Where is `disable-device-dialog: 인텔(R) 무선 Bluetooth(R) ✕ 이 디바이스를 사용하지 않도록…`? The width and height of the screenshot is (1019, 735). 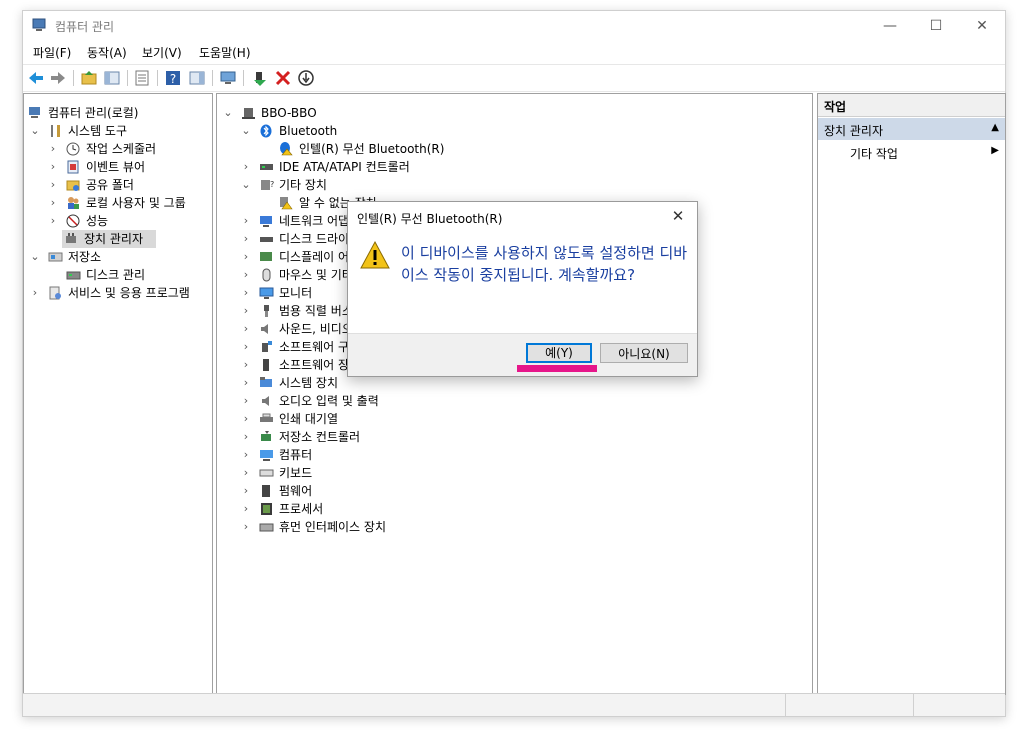
disable-device-dialog: 인텔(R) 무선 Bluetooth(R) ✕ 이 디바이스를 사용하지 않도록… is located at coordinates (522, 289).